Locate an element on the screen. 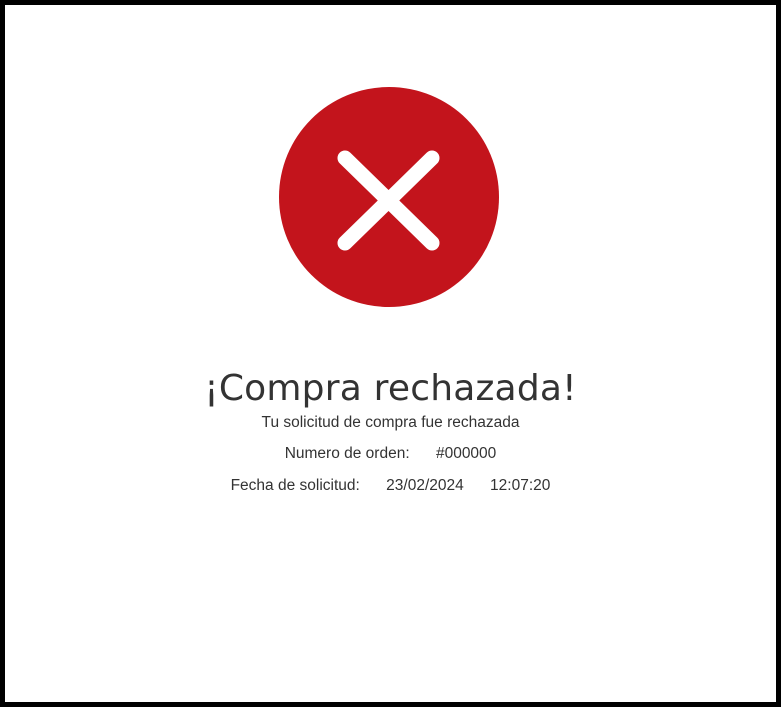  order-number-value: #000000 is located at coordinates (466, 453).